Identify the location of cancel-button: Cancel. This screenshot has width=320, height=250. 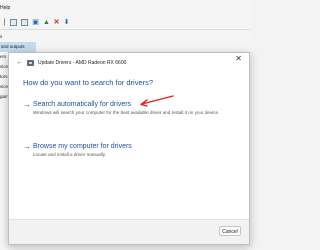
(230, 231).